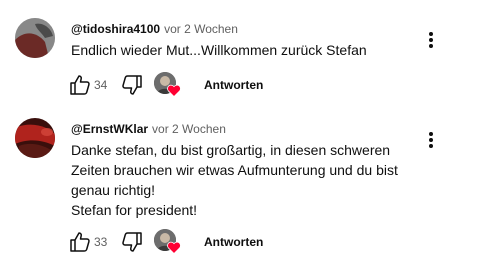  What do you see at coordinates (109, 129) in the screenshot?
I see `author-handle: @ErnstWKlar` at bounding box center [109, 129].